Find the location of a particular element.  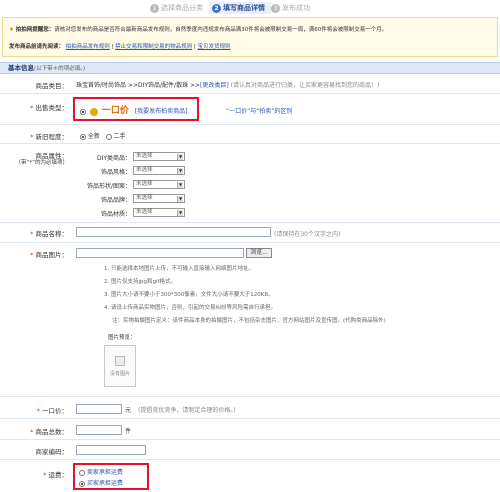

rule-link-prohibited: 禁止交易和限制交易的物品规则 is located at coordinates (153, 47).